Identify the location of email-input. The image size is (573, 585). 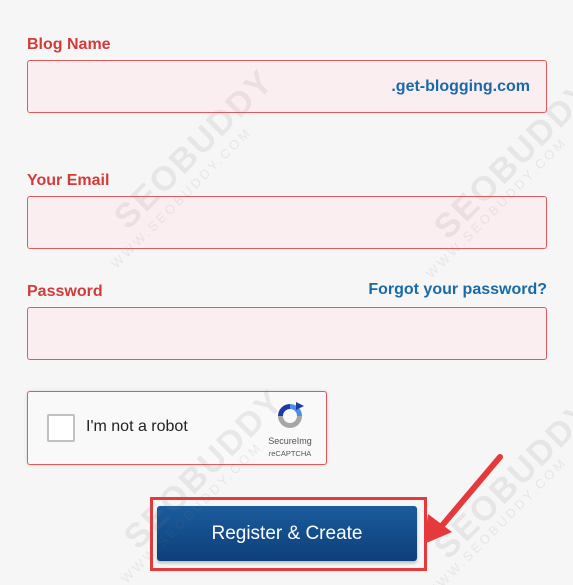
(287, 222).